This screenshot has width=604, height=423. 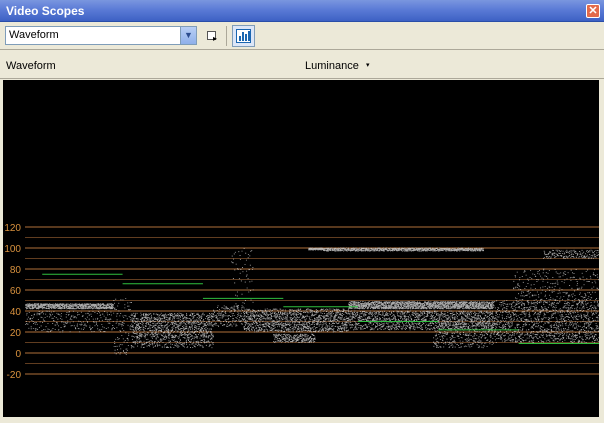 I want to click on chevron-down-icon: ▼, so click(x=188, y=35).